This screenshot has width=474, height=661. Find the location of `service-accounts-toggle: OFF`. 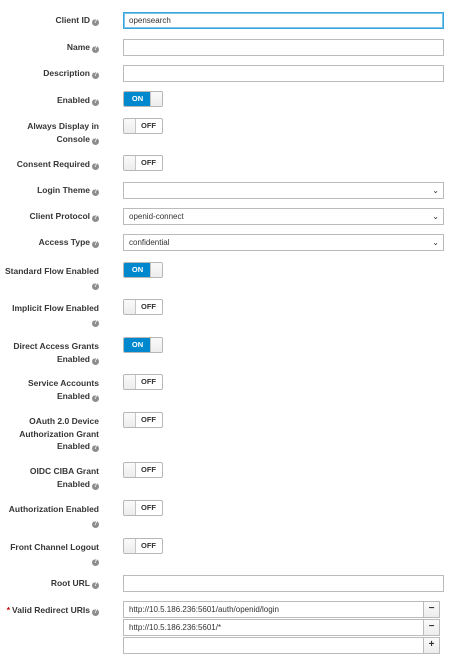

service-accounts-toggle: OFF is located at coordinates (143, 382).